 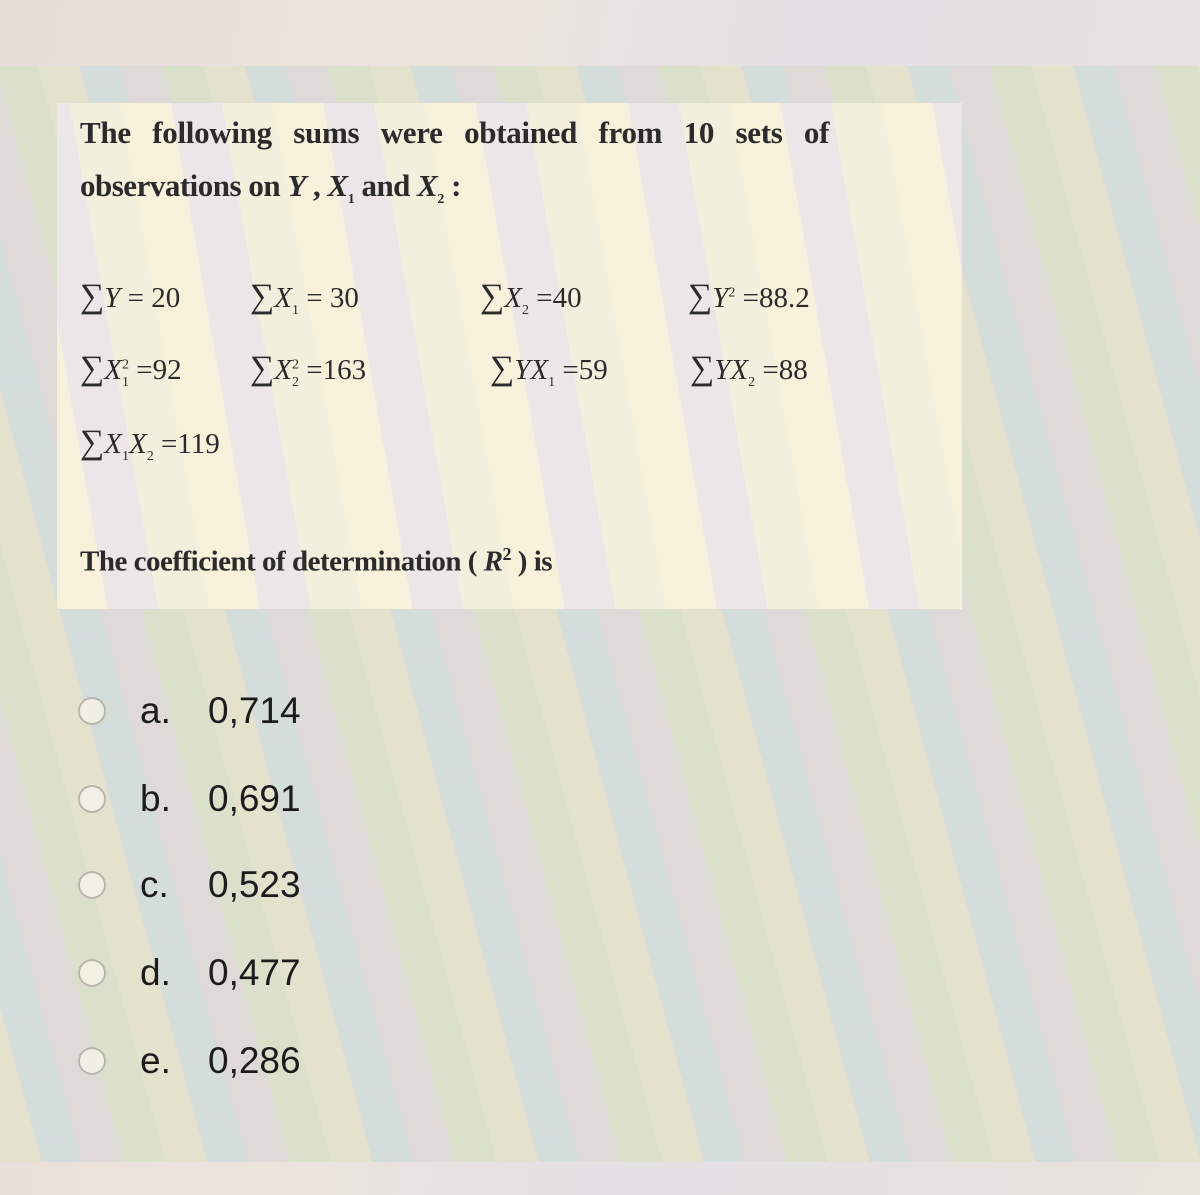 I want to click on option-letter: c., so click(x=154, y=884).